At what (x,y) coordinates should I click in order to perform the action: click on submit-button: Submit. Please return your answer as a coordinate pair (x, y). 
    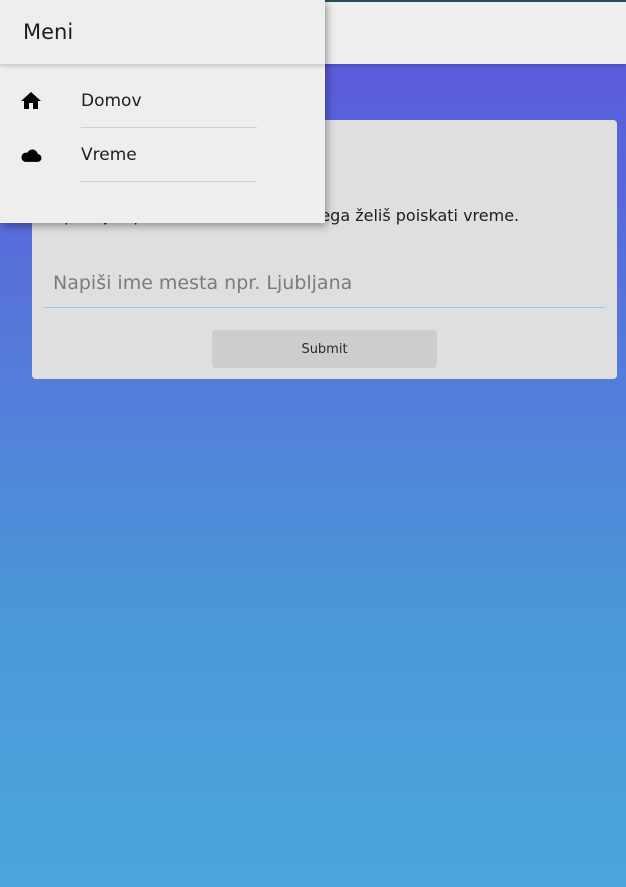
    Looking at the image, I should click on (324, 349).